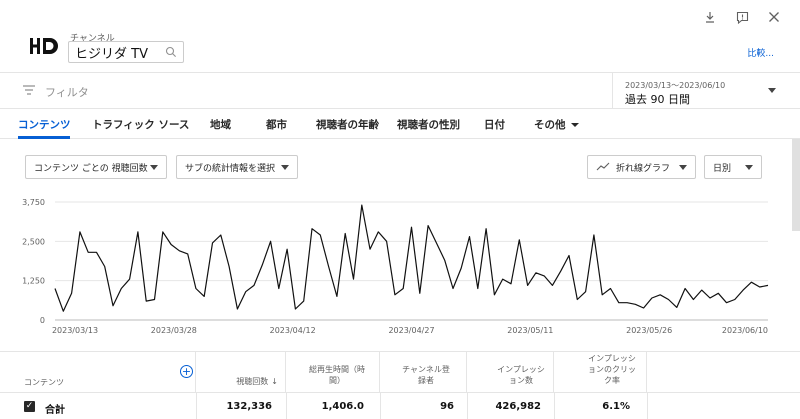 The width and height of the screenshot is (800, 419). What do you see at coordinates (44, 137) in the screenshot?
I see `active-tab-indicator` at bounding box center [44, 137].